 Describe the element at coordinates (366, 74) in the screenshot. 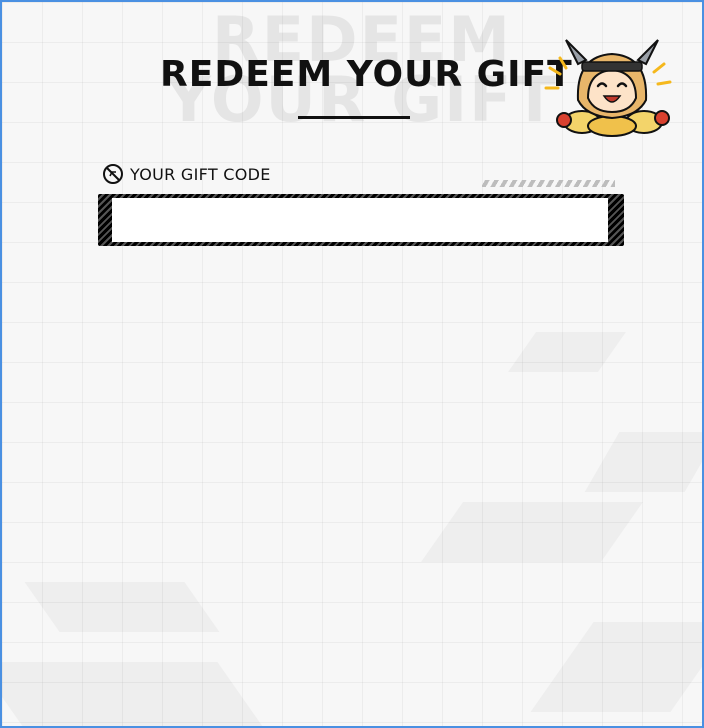

I see `page-title: REDEEM YOUR GIFT` at that location.